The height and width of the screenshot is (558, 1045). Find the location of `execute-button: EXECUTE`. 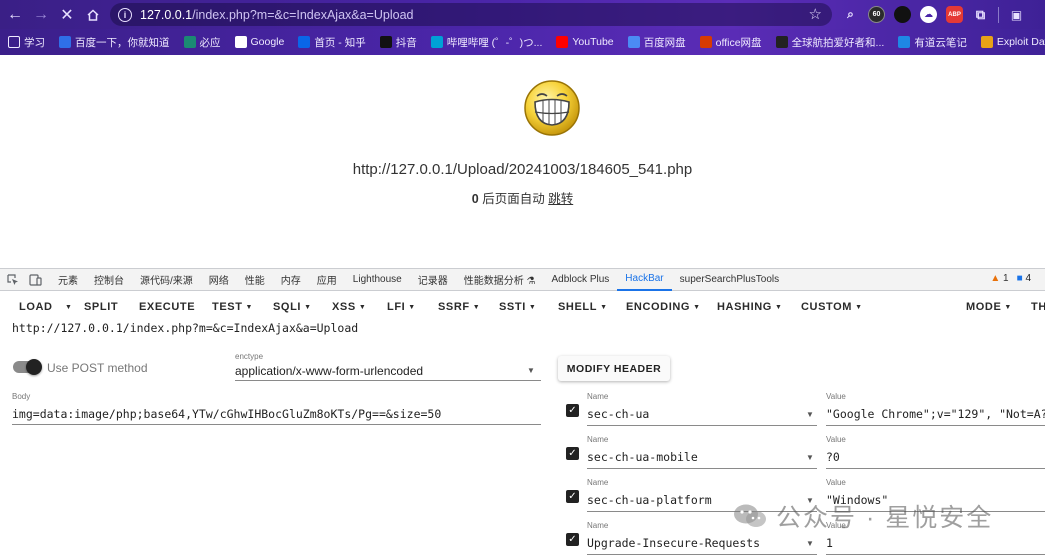

execute-button: EXECUTE is located at coordinates (167, 307).